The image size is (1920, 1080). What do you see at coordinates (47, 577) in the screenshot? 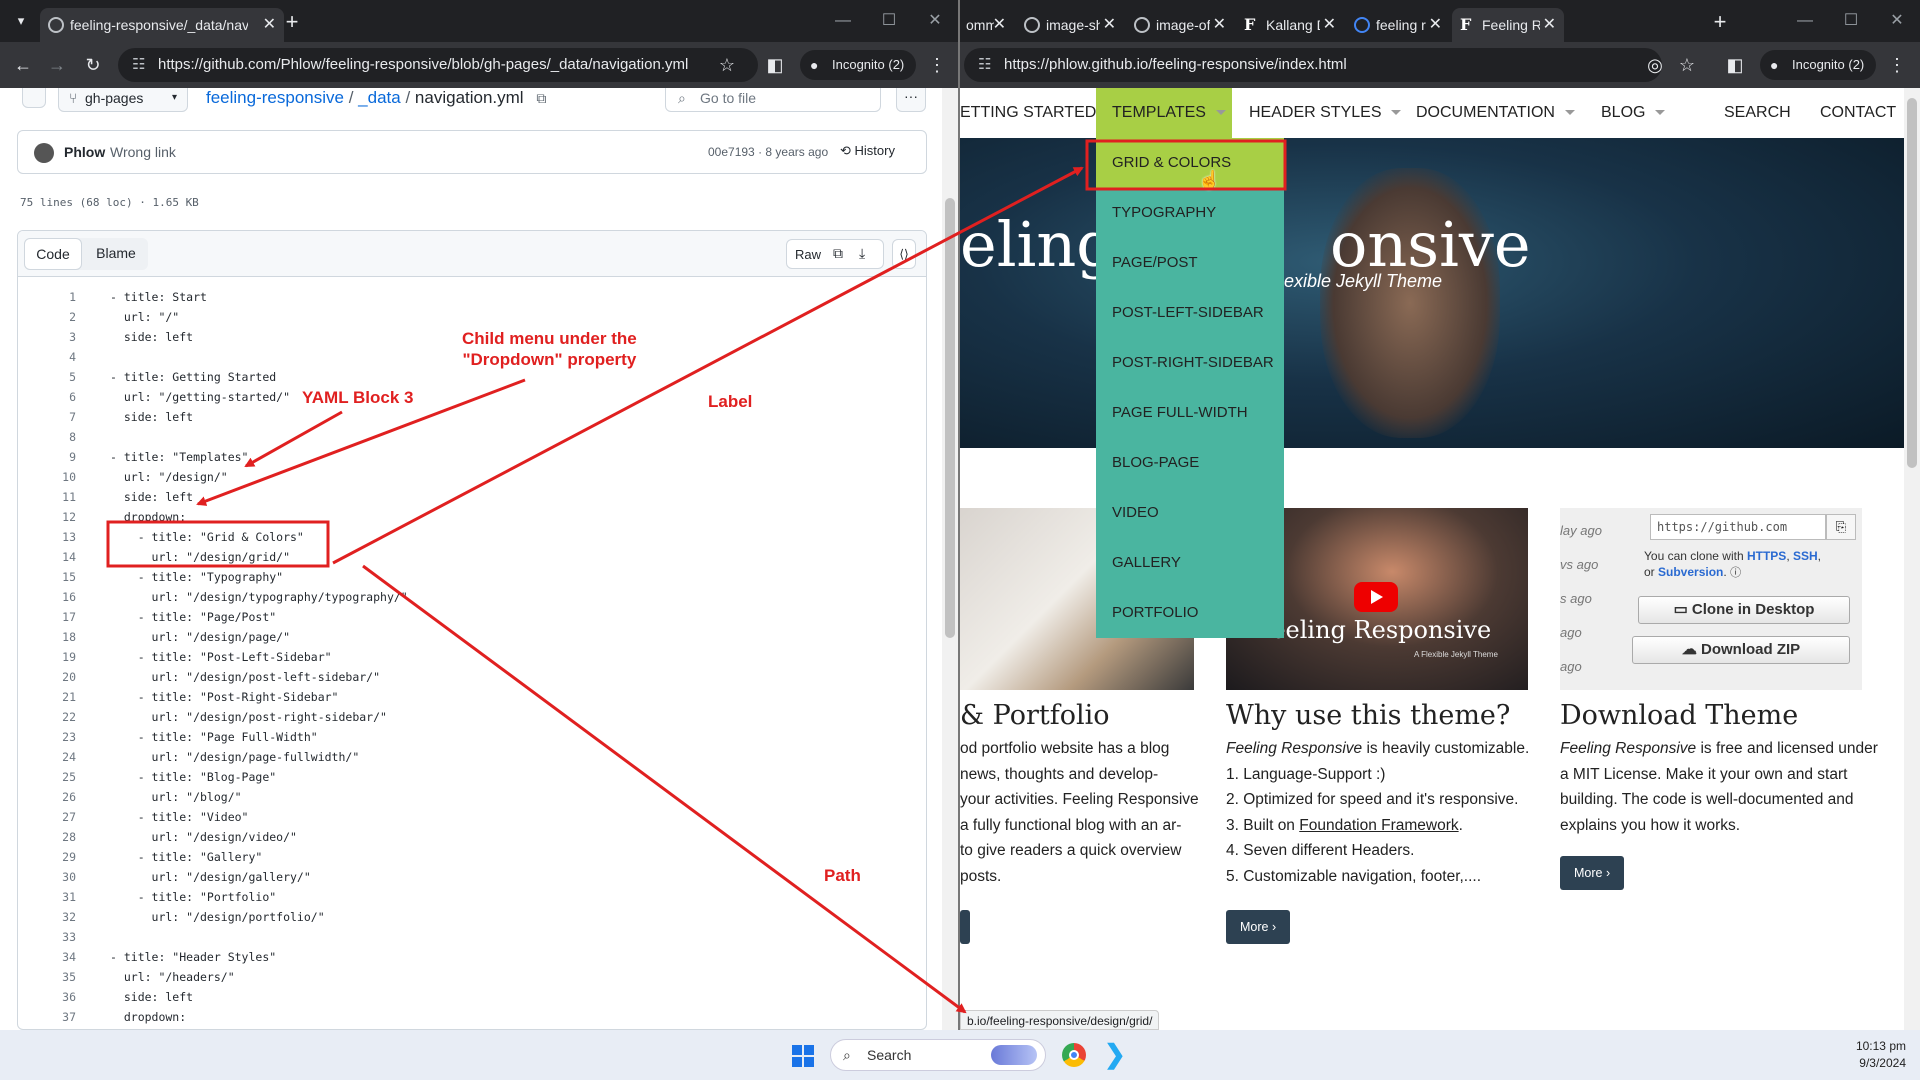
I see `line-number: 15` at bounding box center [47, 577].